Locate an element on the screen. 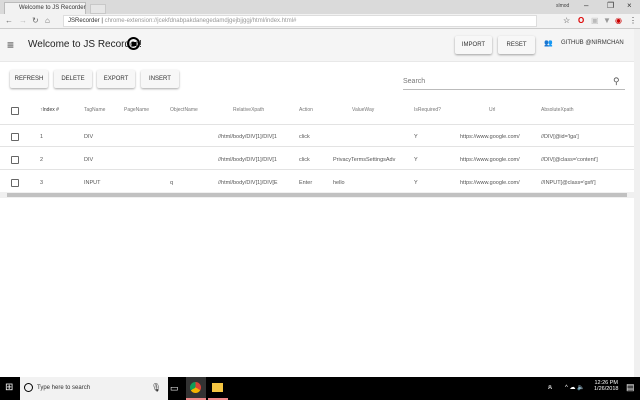 The width and height of the screenshot is (640, 400). cortana-icon is located at coordinates (28, 387).